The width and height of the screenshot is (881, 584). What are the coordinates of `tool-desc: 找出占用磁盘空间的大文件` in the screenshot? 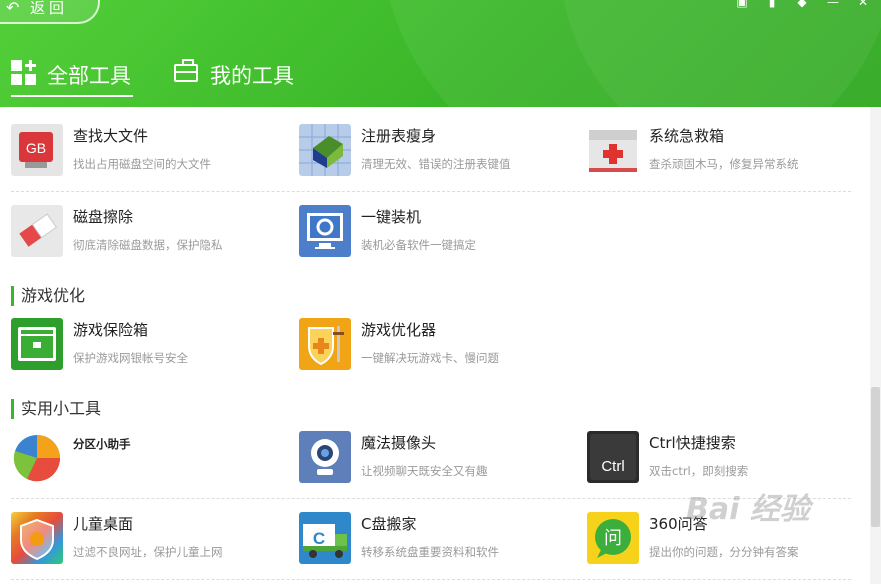 It's located at (142, 164).